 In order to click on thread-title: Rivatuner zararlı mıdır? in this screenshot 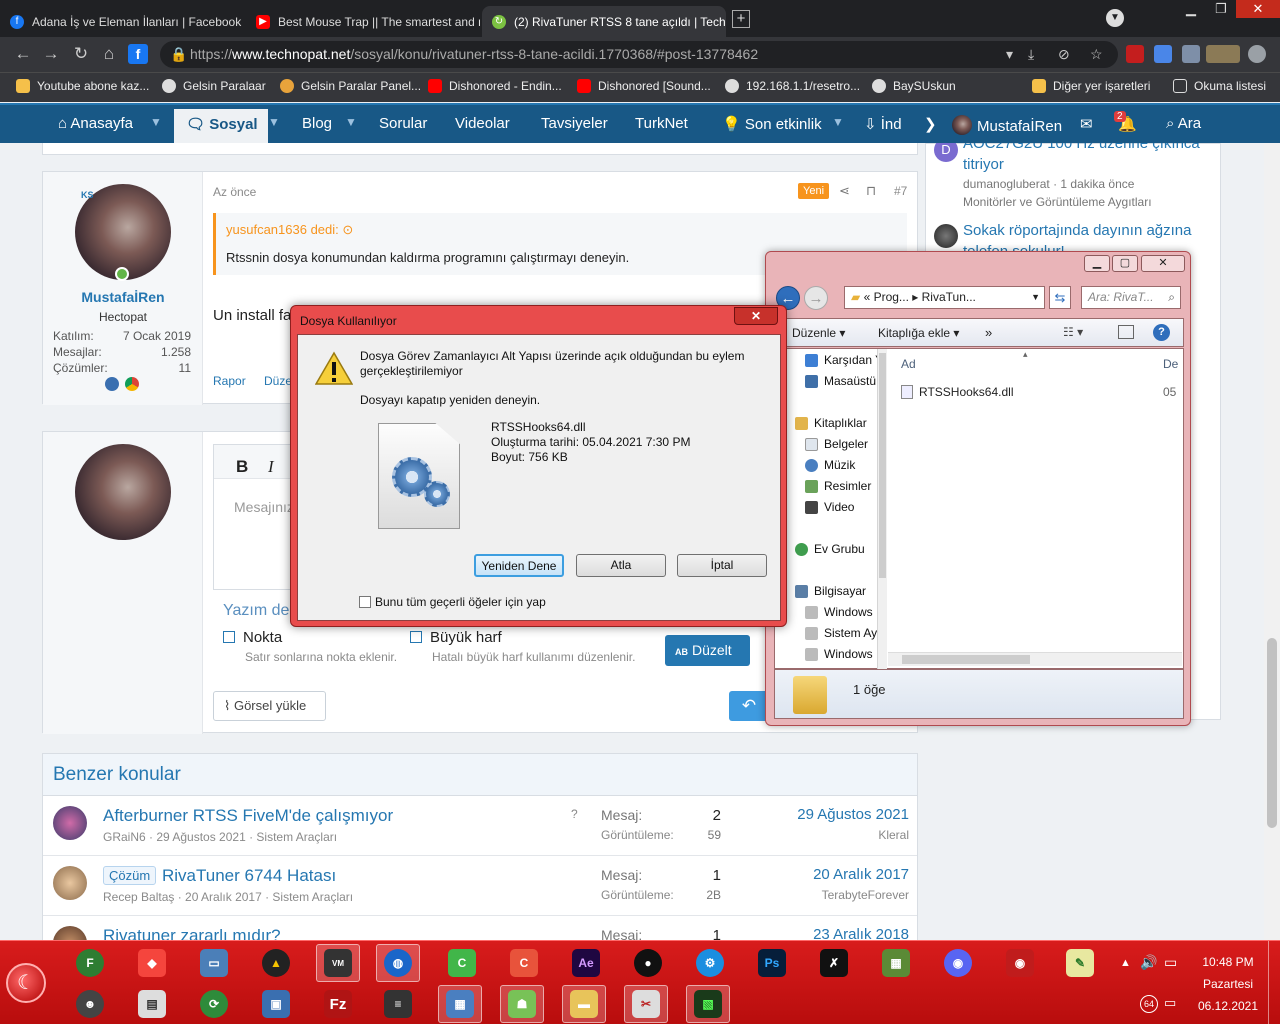, I will do `click(192, 933)`.